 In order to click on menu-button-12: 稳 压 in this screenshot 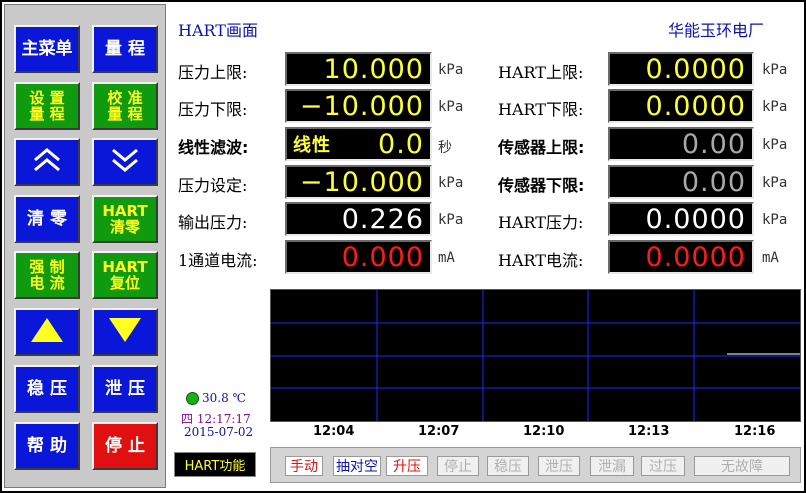, I will do `click(47, 389)`.